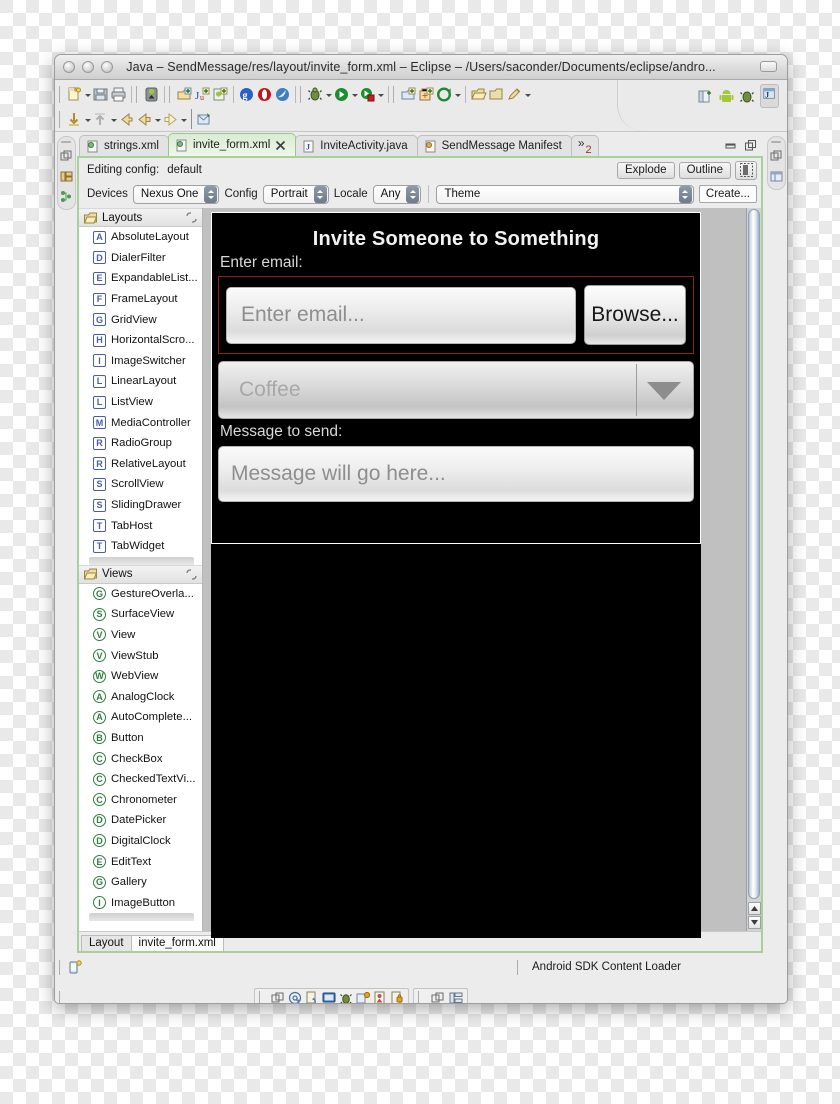 Image resolution: width=840 pixels, height=1104 pixels. I want to click on scroll-up-button, so click(754, 908).